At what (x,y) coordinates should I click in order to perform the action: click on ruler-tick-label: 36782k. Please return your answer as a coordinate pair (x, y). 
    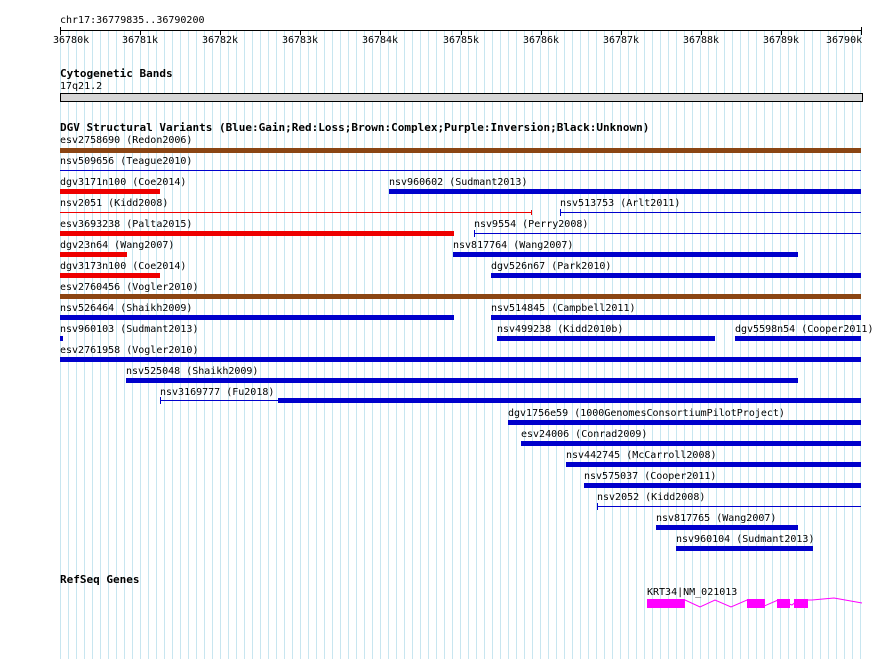
    Looking at the image, I should click on (220, 40).